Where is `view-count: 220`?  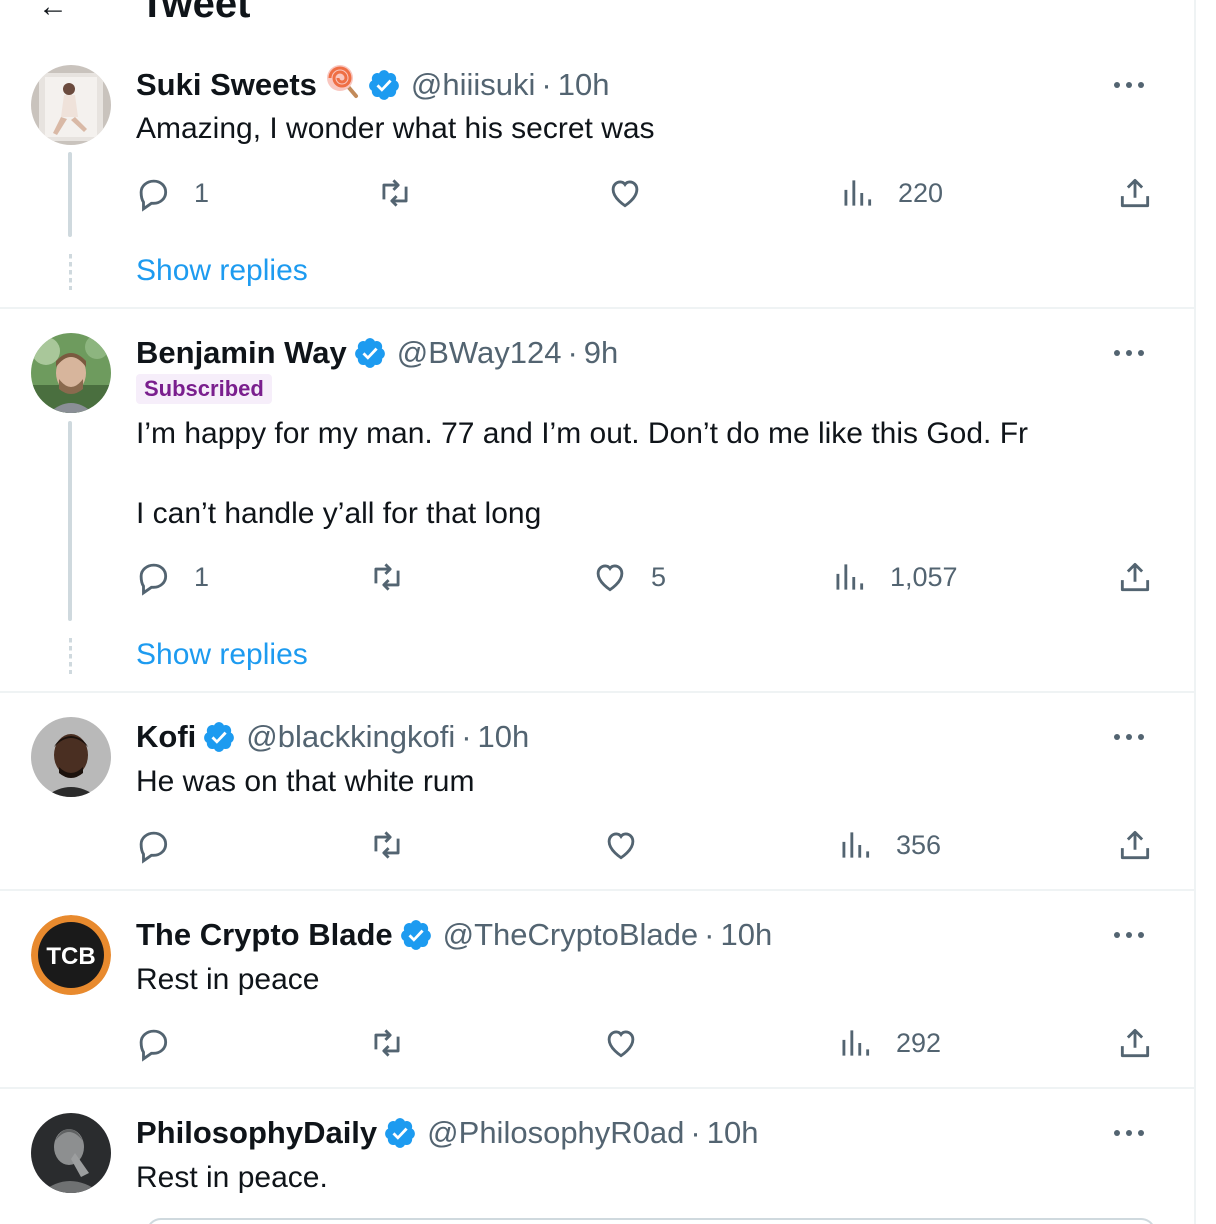 view-count: 220 is located at coordinates (921, 192).